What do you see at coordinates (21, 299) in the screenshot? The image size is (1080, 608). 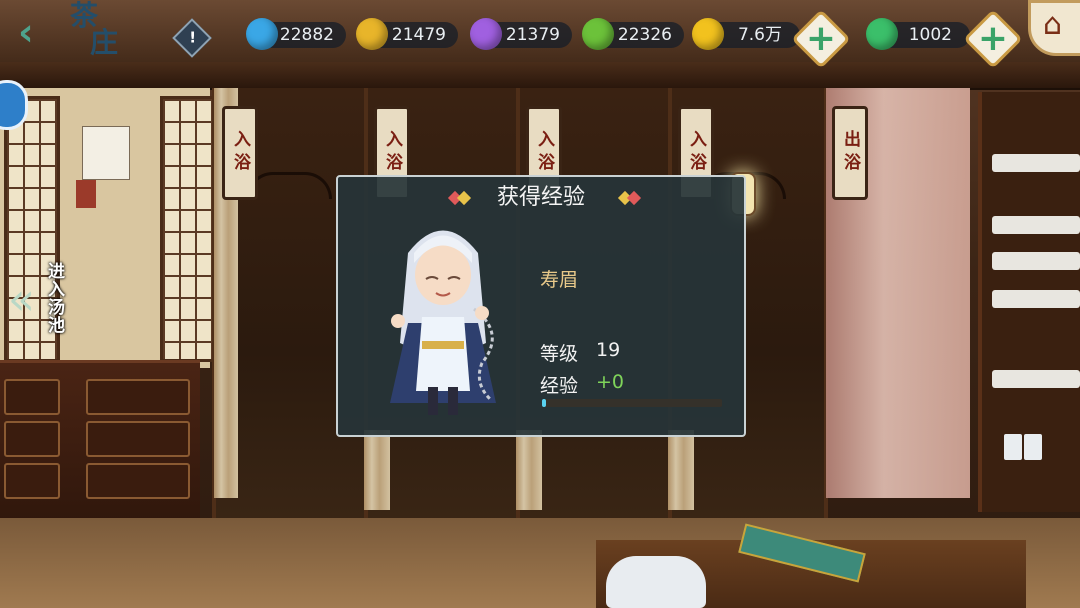 I see `double-chevron-left-icon: «` at bounding box center [21, 299].